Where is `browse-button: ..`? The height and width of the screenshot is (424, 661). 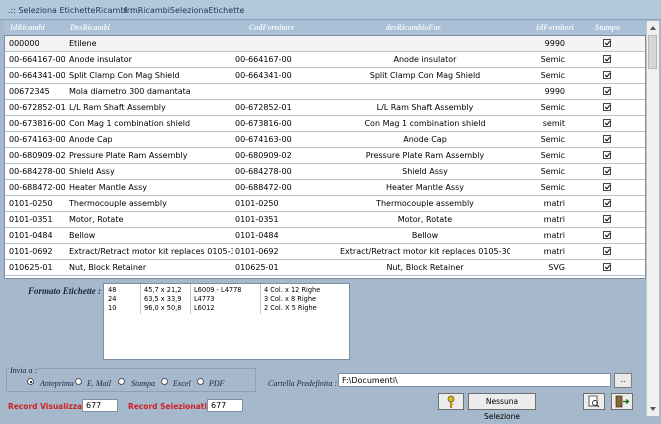 browse-button: .. is located at coordinates (623, 380).